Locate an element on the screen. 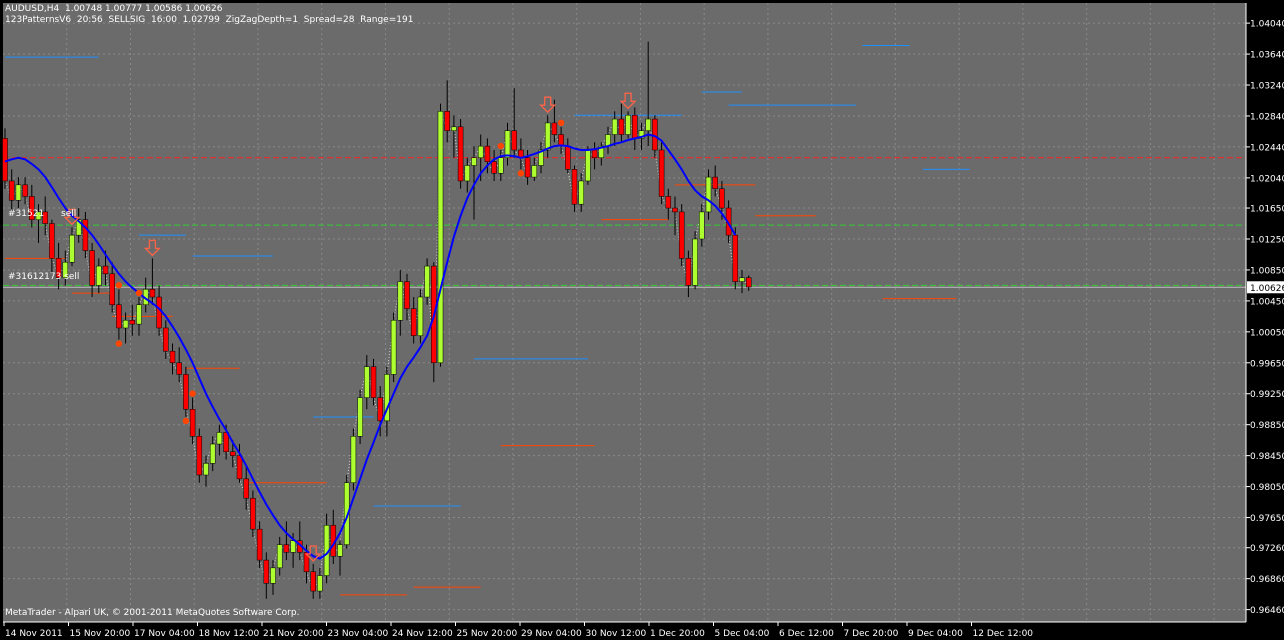 Image resolution: width=1284 pixels, height=640 pixels. price-axis-label: 1.01250 is located at coordinates (1267, 240).